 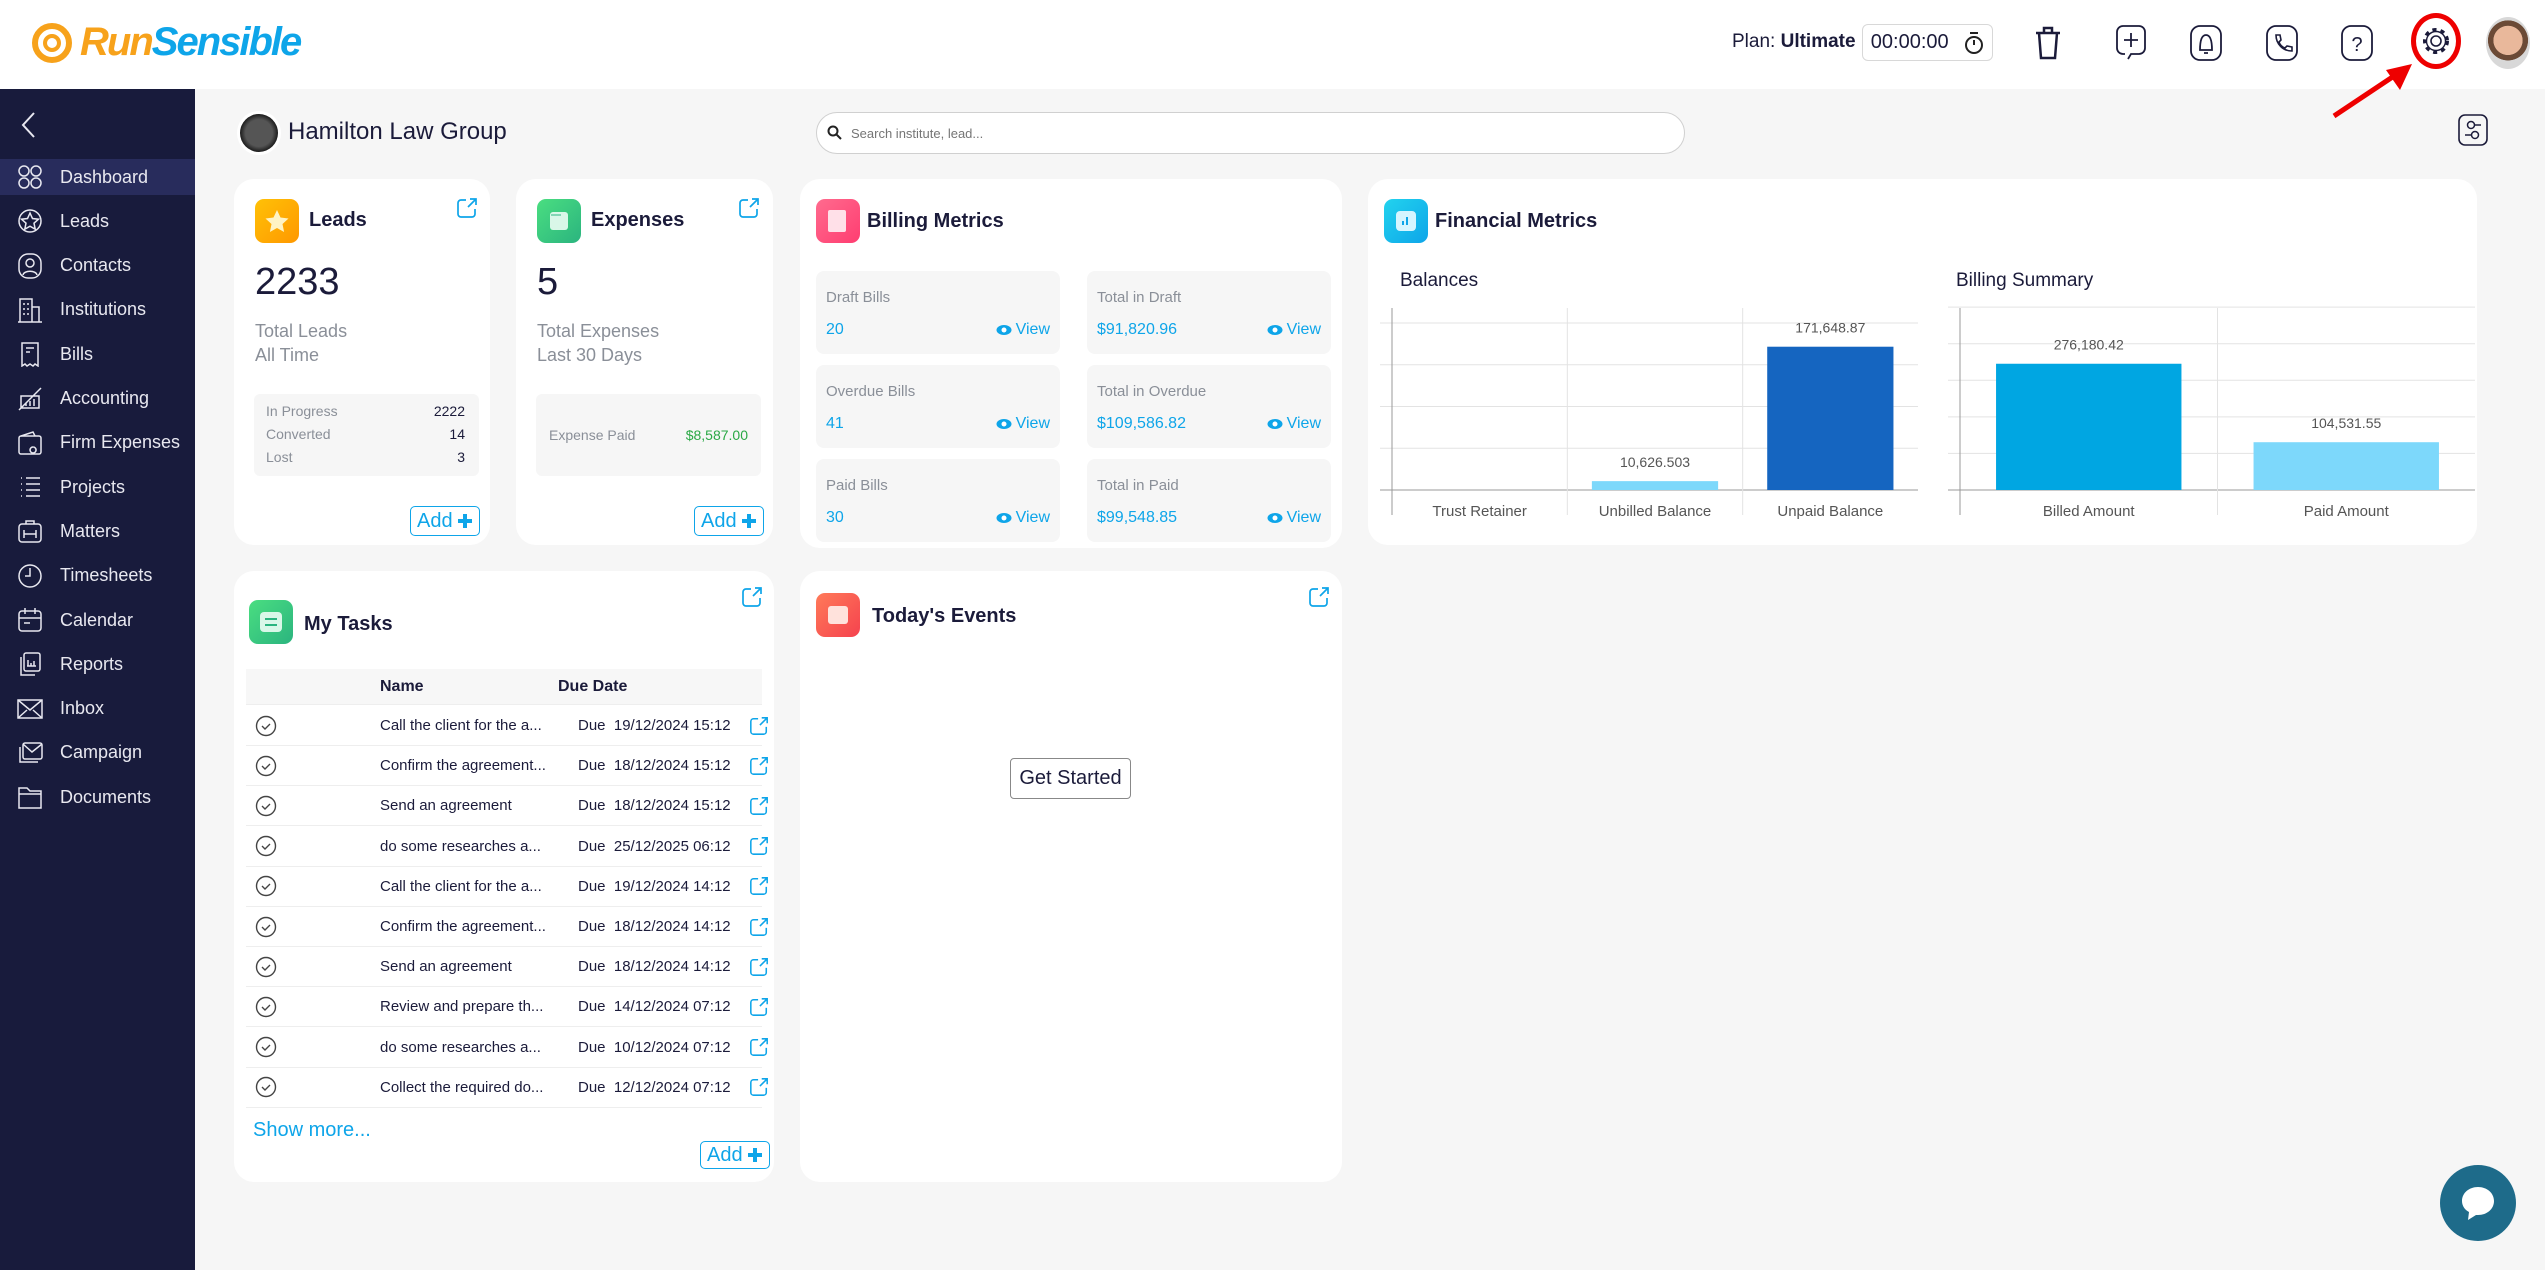 What do you see at coordinates (97, 753) in the screenshot?
I see `sidebar-item-campaign: Campaign` at bounding box center [97, 753].